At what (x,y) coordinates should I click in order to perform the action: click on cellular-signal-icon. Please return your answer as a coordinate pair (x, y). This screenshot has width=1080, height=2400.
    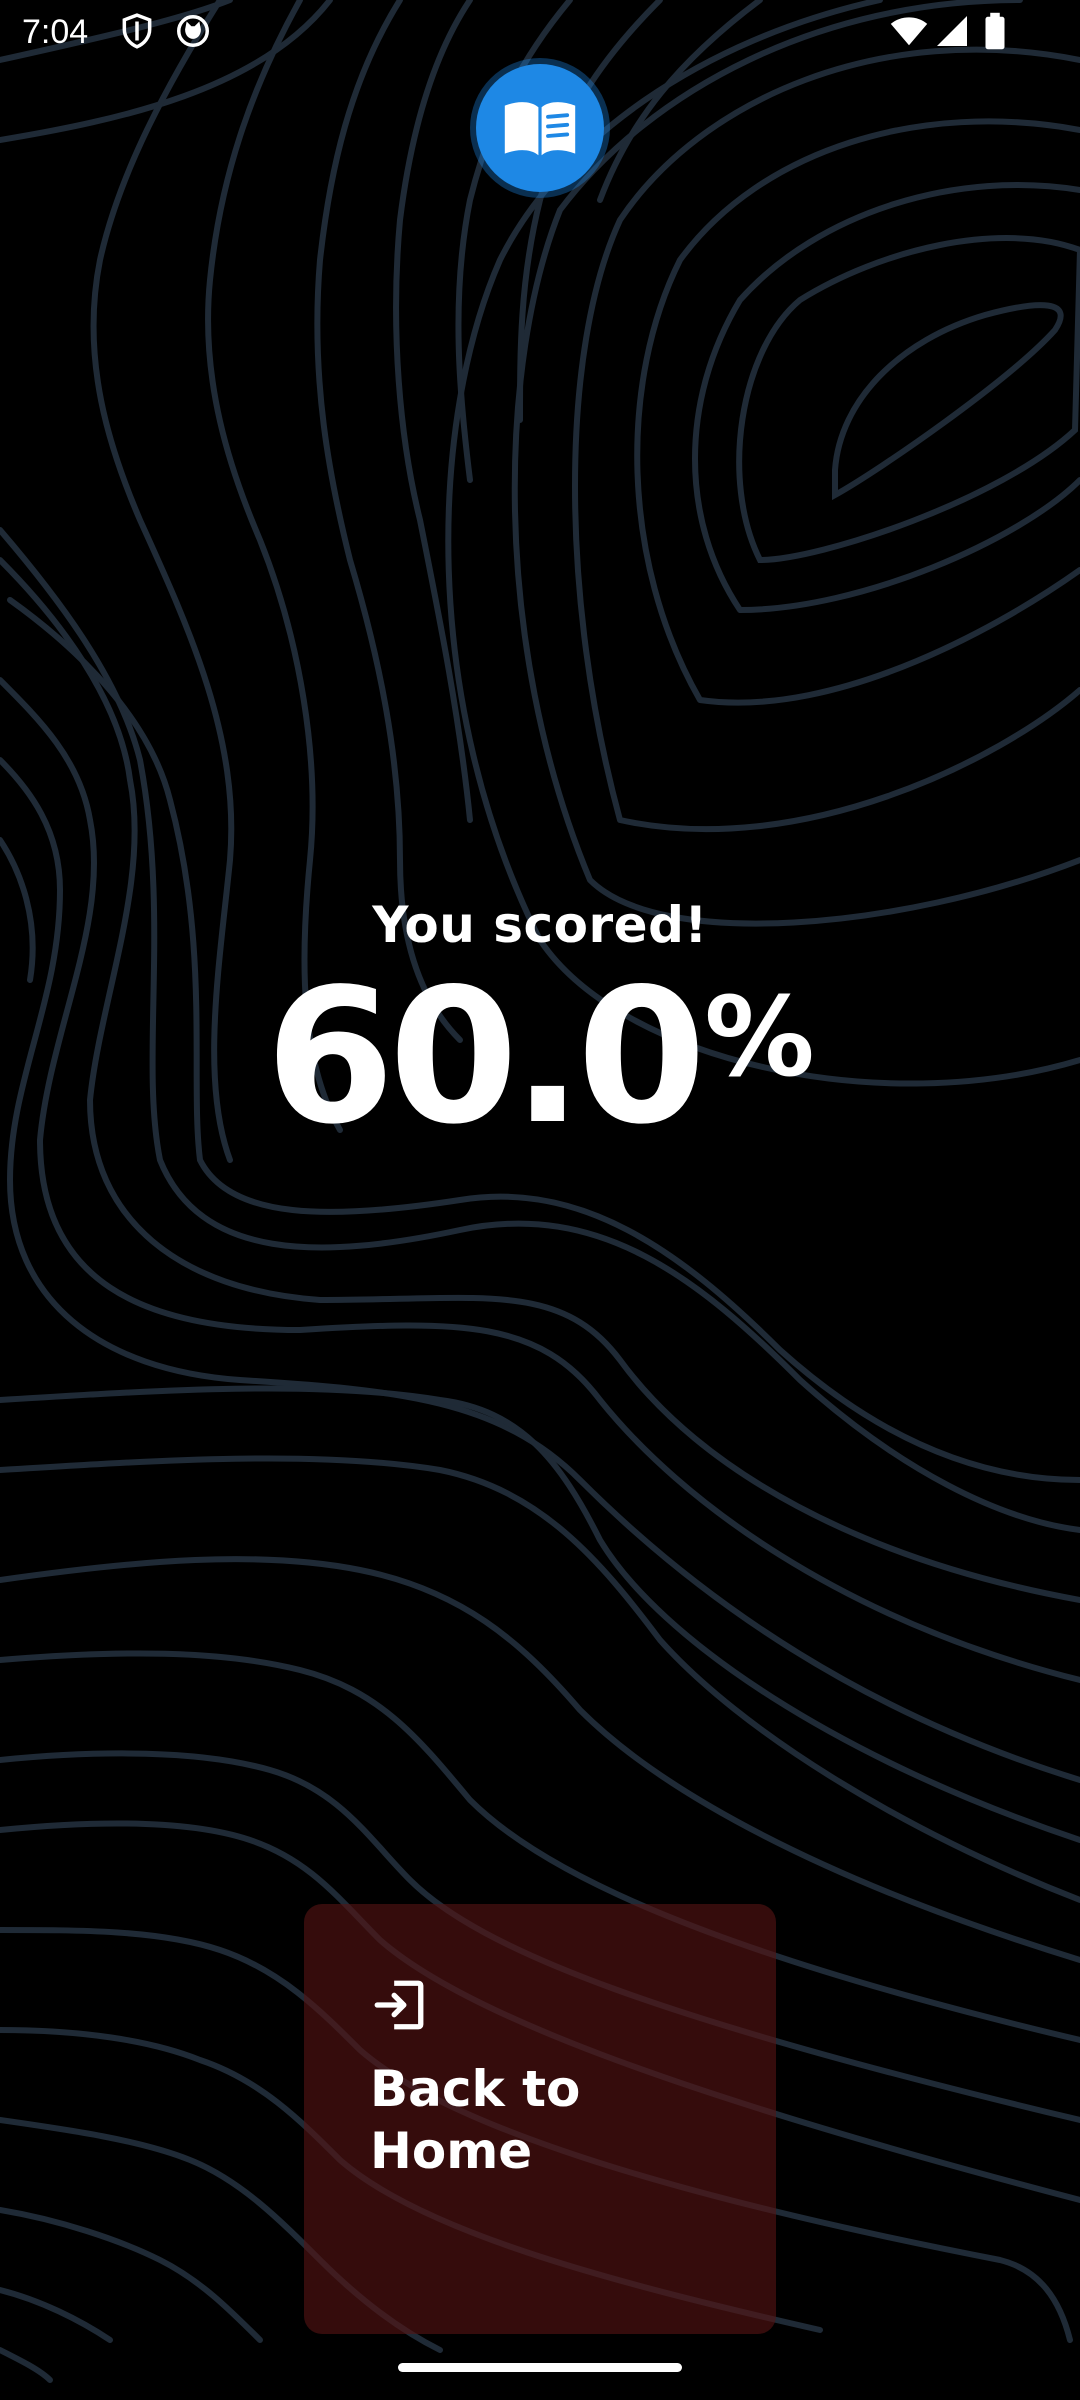
    Looking at the image, I should click on (952, 31).